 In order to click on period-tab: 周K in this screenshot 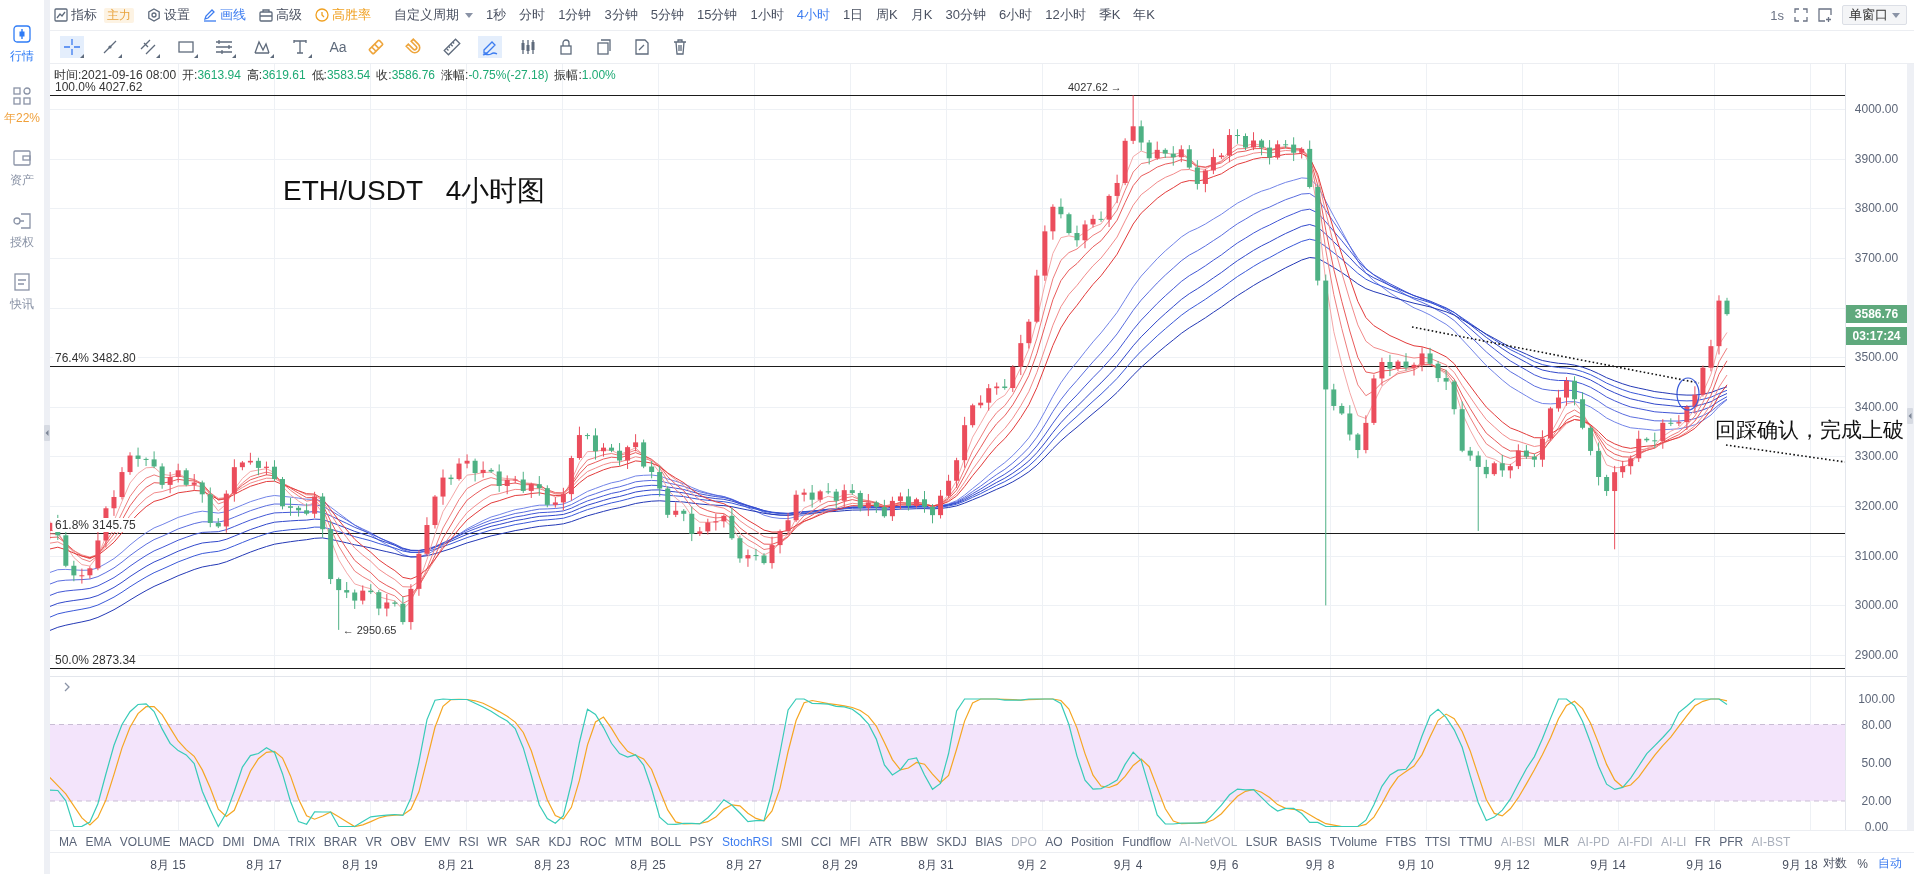, I will do `click(887, 15)`.